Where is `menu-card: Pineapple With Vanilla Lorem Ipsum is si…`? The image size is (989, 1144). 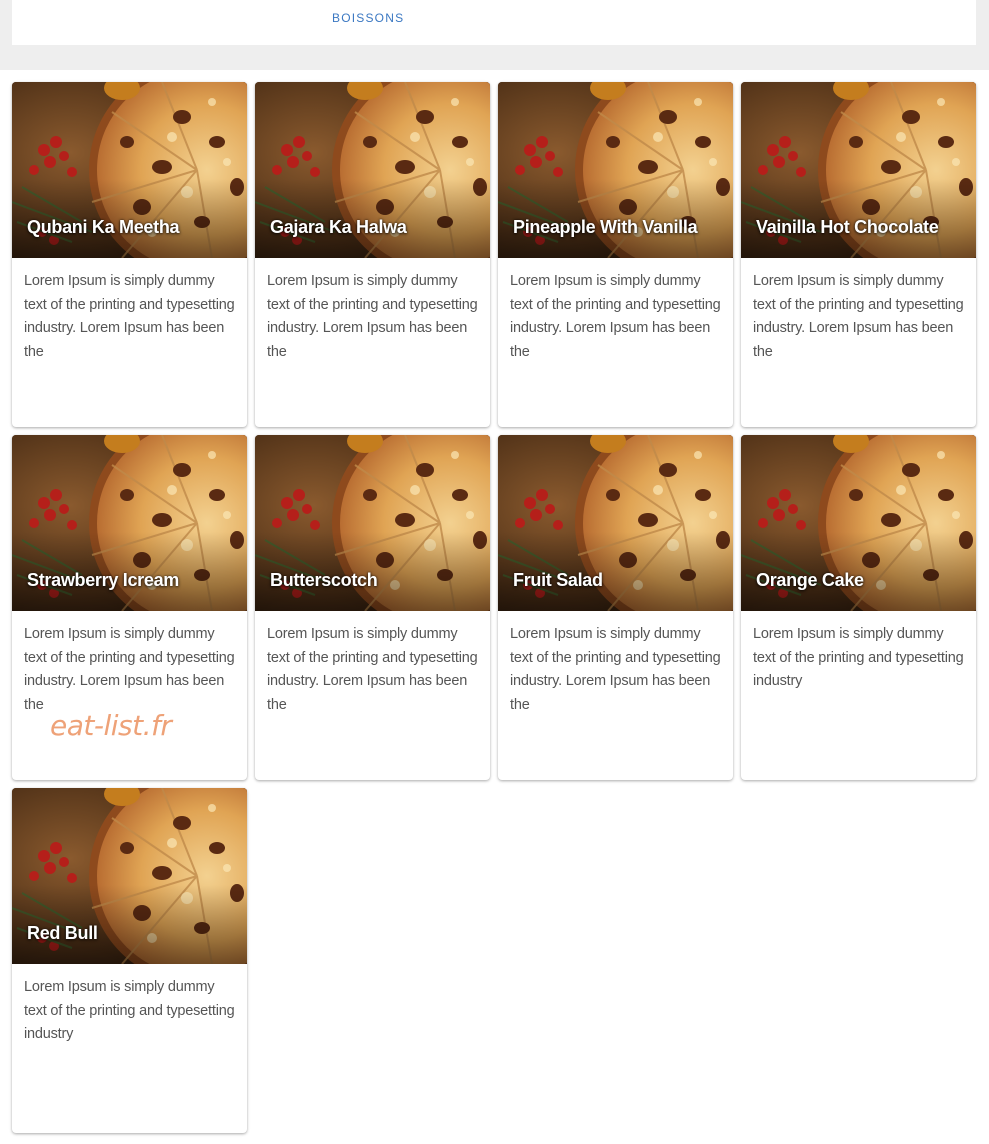 menu-card: Pineapple With Vanilla Lorem Ipsum is si… is located at coordinates (615, 254).